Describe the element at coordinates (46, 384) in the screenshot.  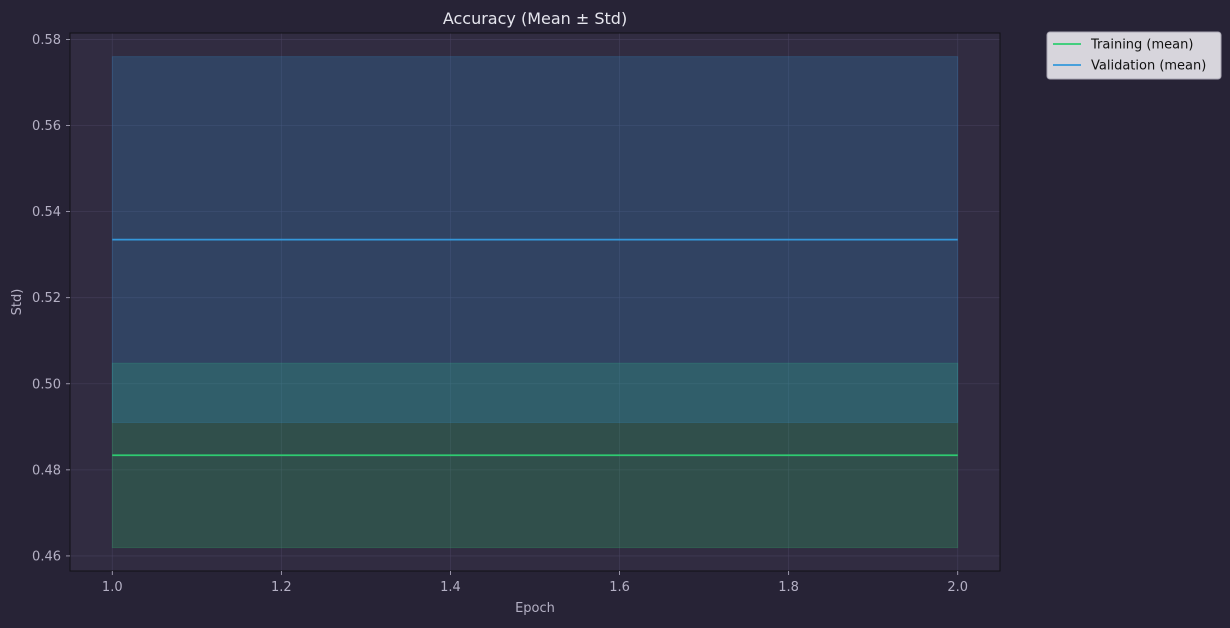
I see `y-tick-label: 0.50` at that location.